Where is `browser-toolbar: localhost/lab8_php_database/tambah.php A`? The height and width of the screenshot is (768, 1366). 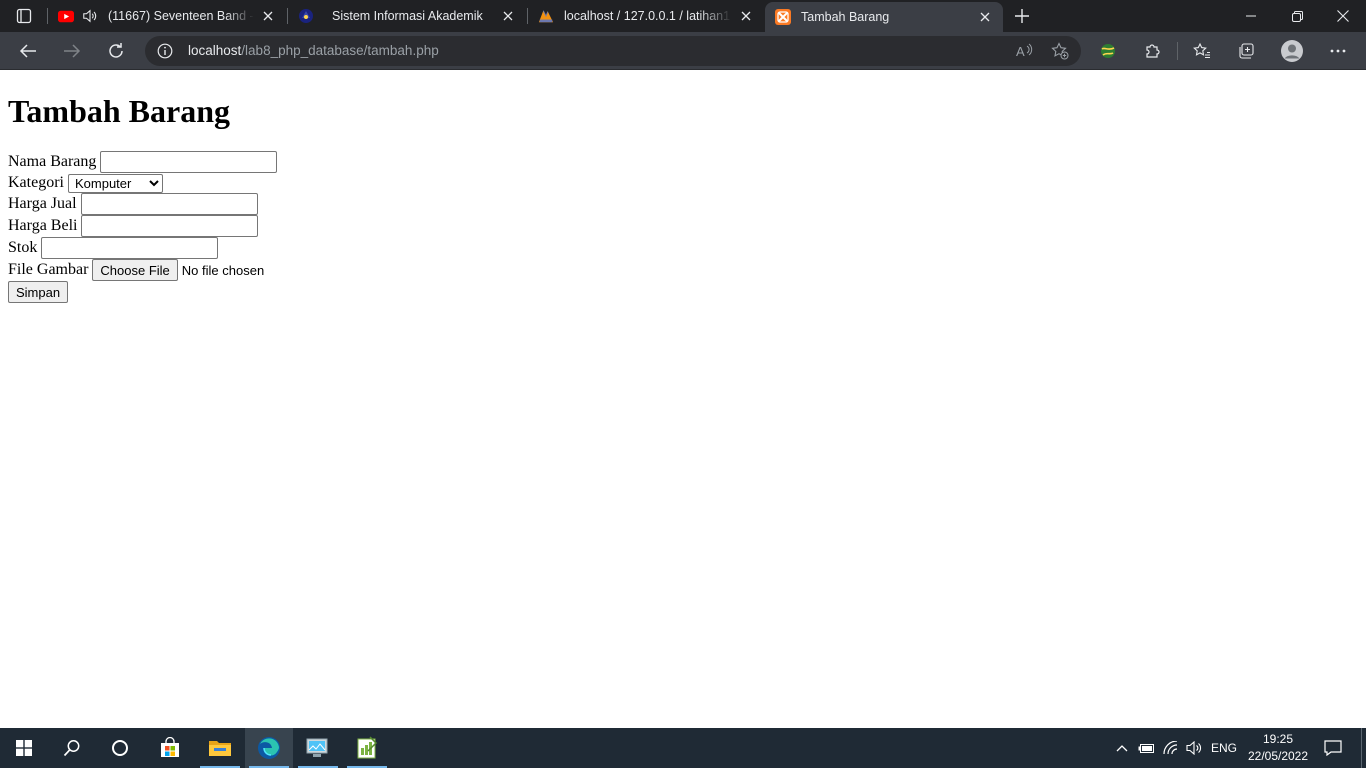
browser-toolbar: localhost/lab8_php_database/tambah.php A is located at coordinates (683, 51).